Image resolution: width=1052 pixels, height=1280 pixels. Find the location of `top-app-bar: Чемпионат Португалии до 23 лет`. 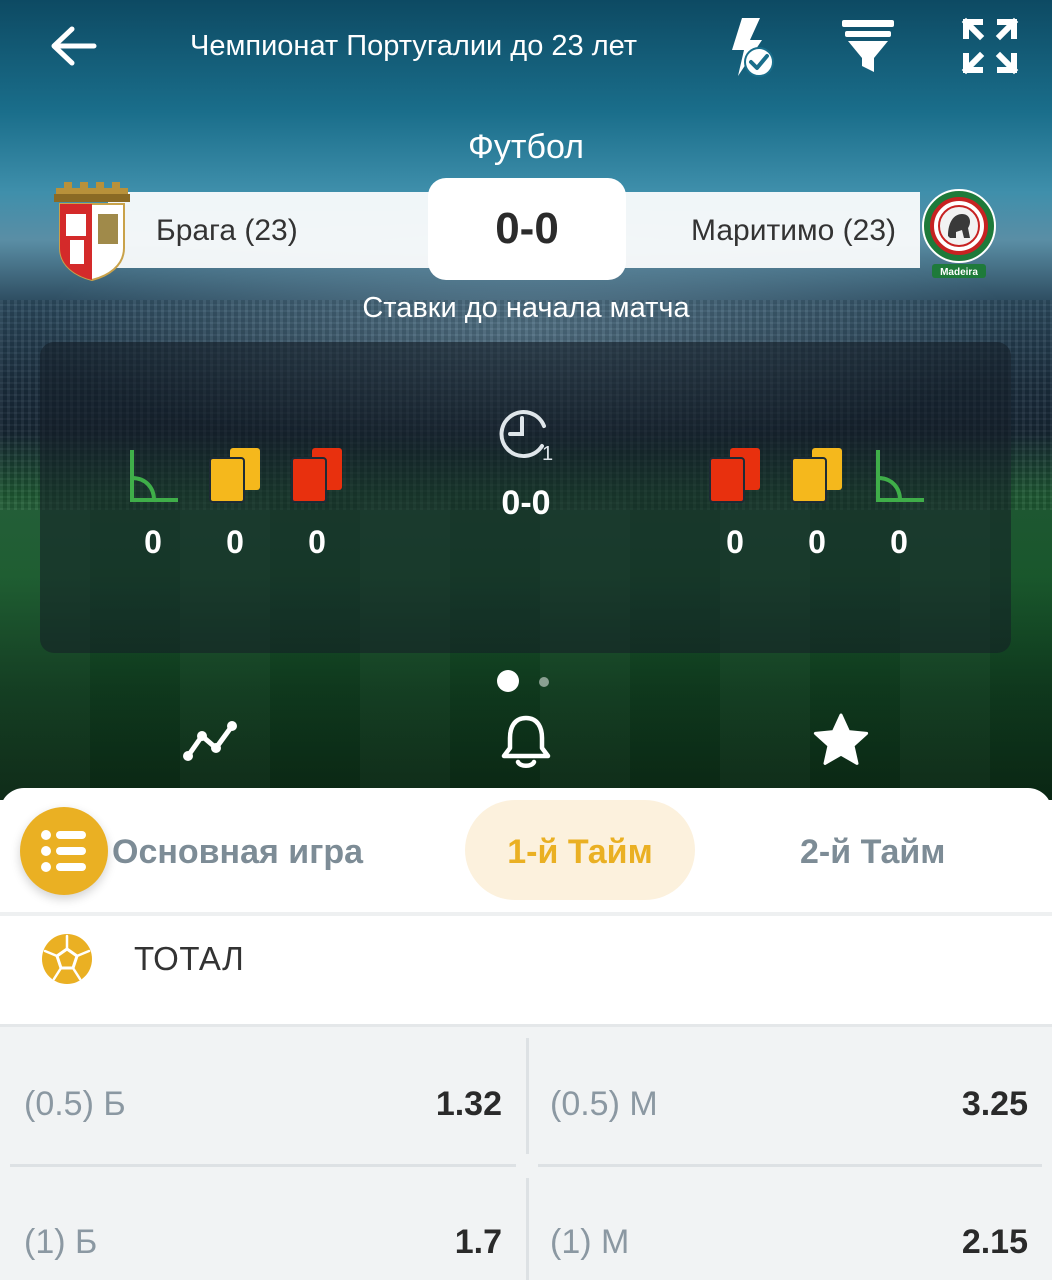

top-app-bar: Чемпионат Португалии до 23 лет is located at coordinates (526, 47).